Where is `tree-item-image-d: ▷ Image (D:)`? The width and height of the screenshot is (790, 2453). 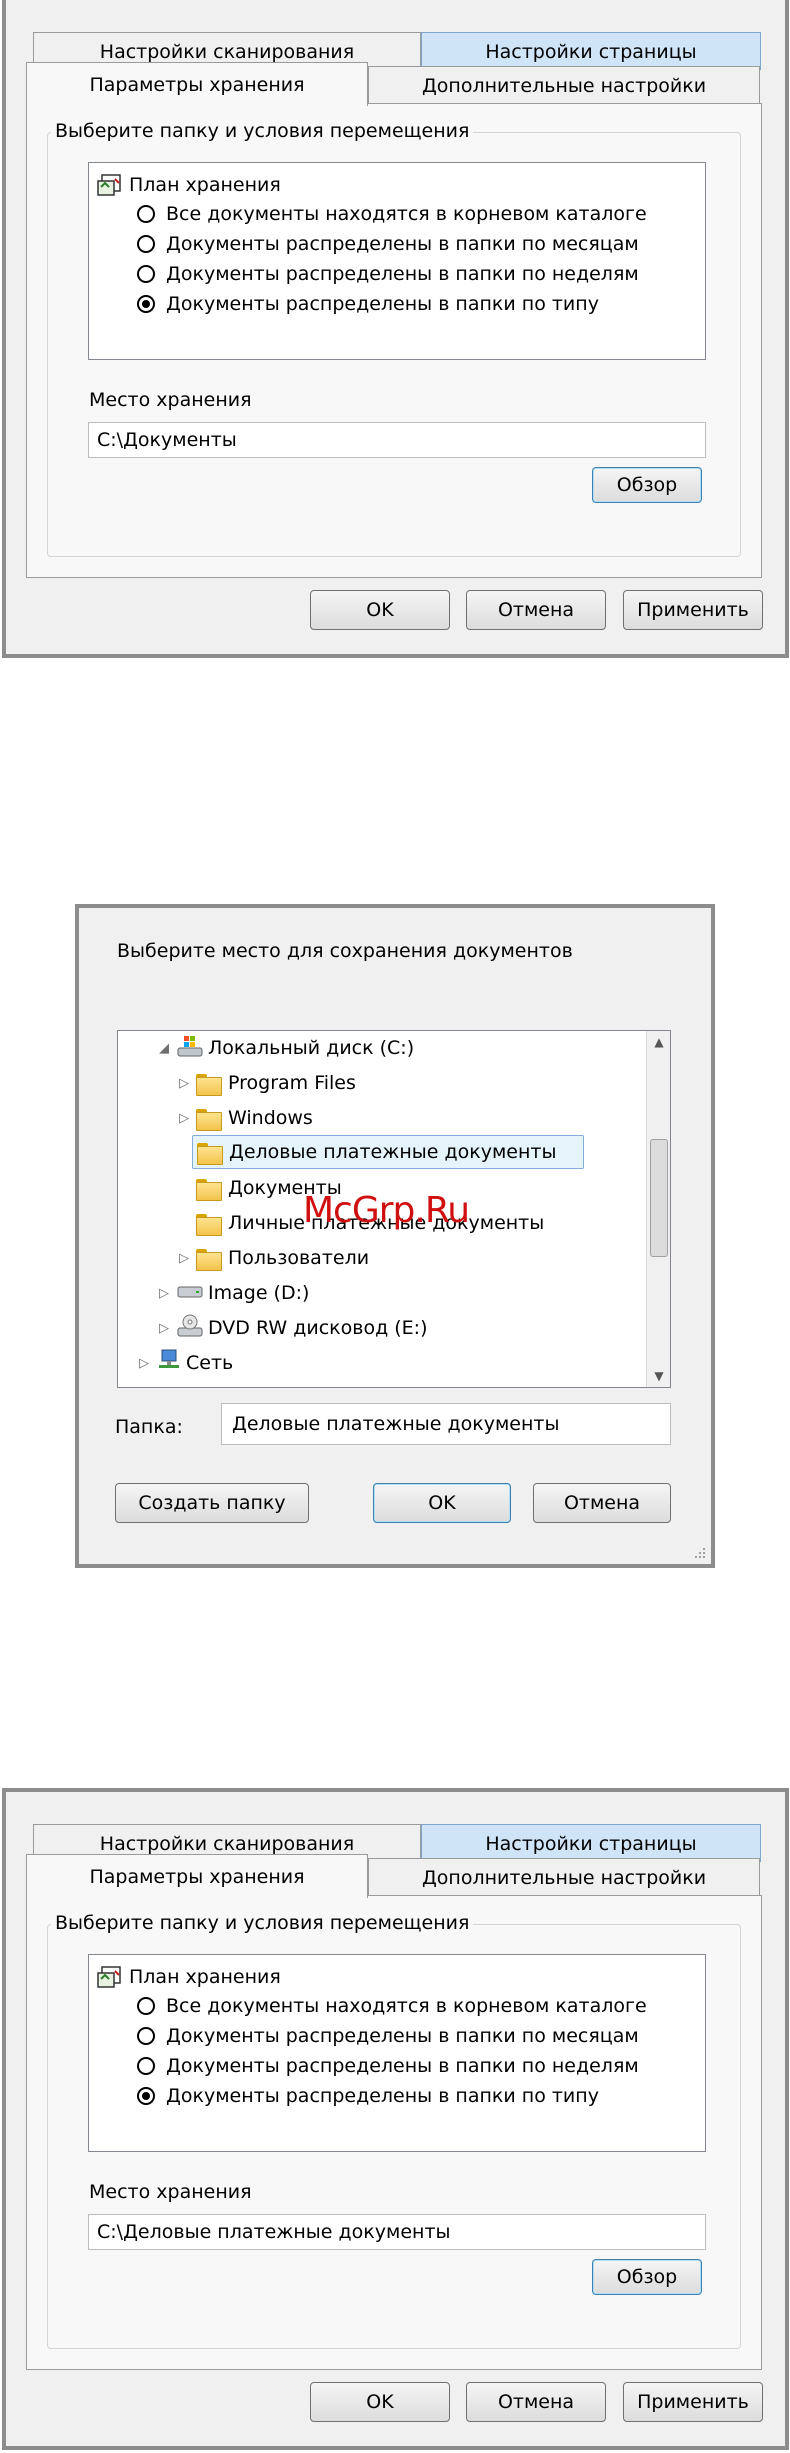
tree-item-image-d: ▷ Image (D:) is located at coordinates (232, 1293).